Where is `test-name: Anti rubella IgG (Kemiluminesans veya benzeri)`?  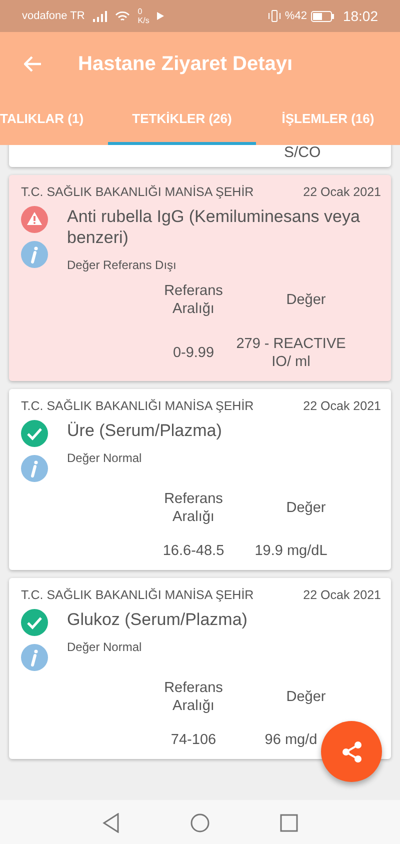
test-name: Anti rubella IgG (Kemiluminesans veya benzeri) is located at coordinates (214, 227).